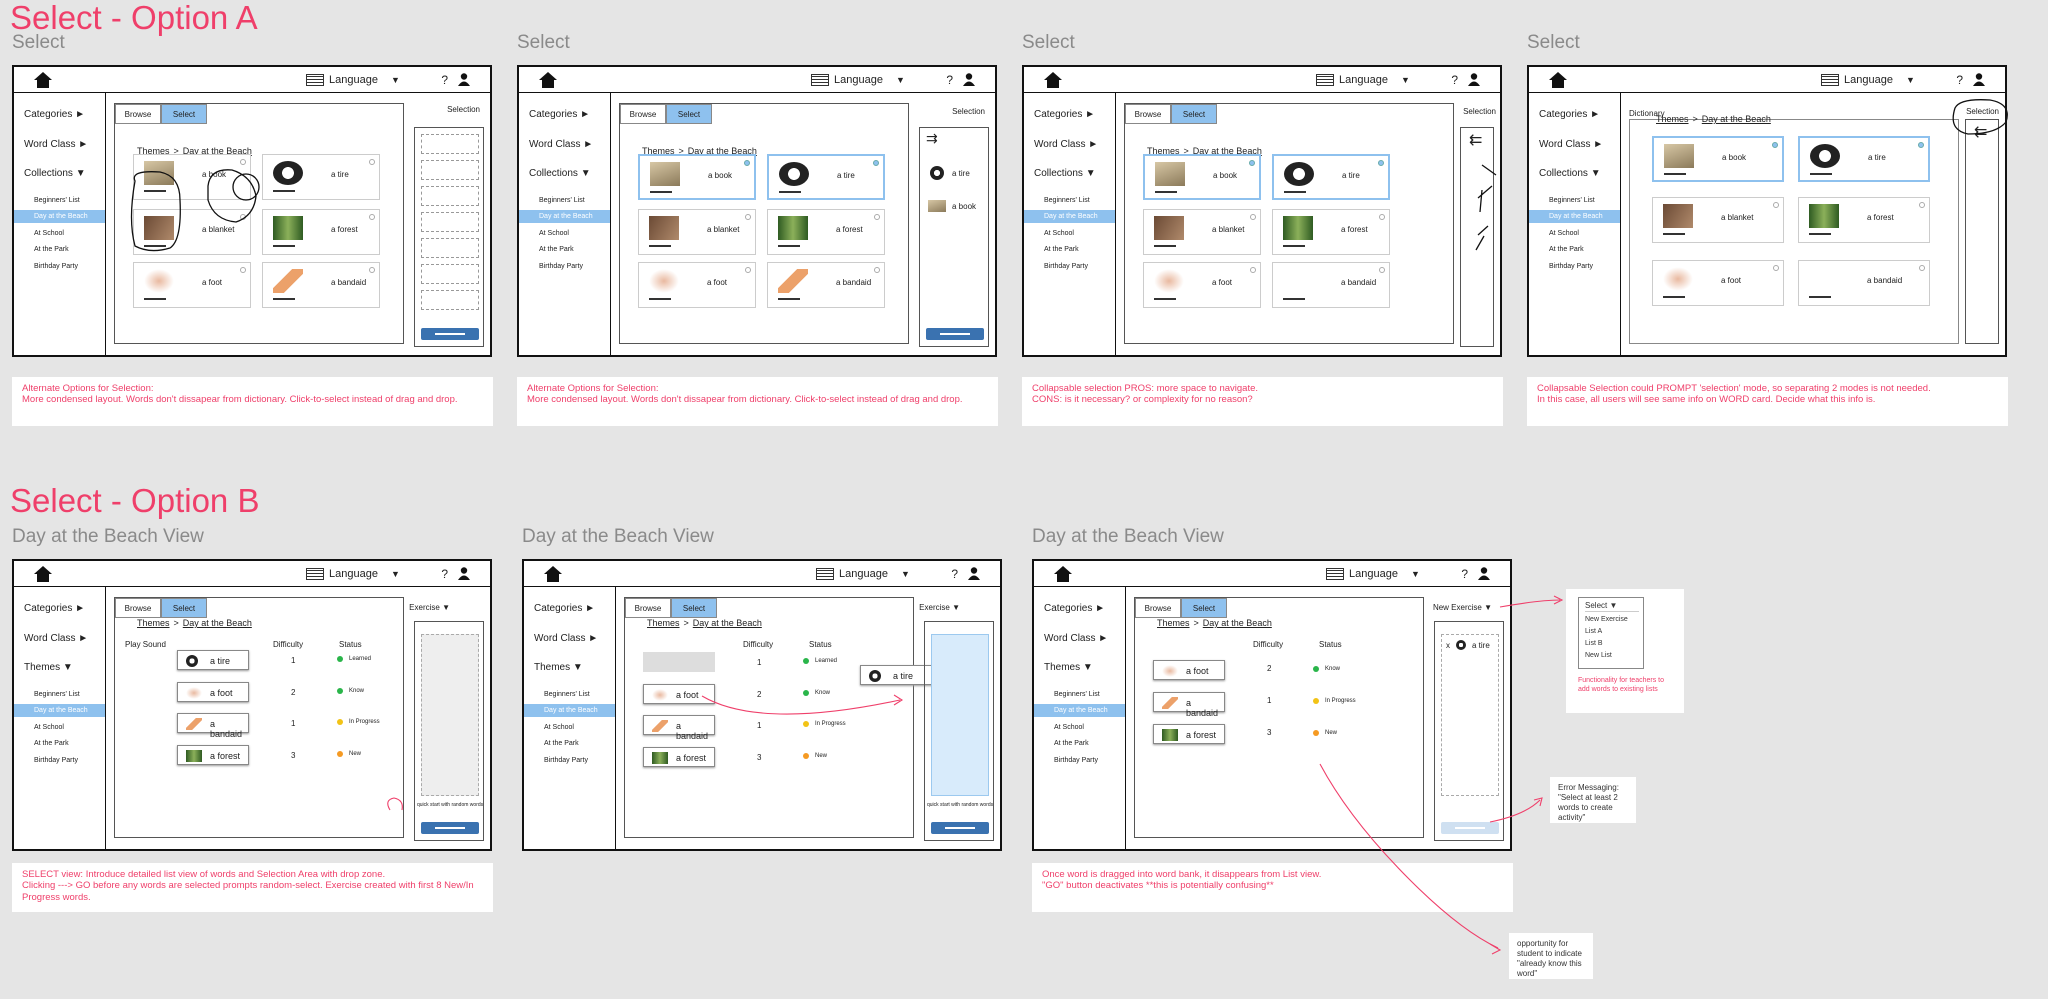 Image resolution: width=2048 pixels, height=999 pixels. What do you see at coordinates (1470, 715) in the screenshot?
I see `word-bank: x a tire` at bounding box center [1470, 715].